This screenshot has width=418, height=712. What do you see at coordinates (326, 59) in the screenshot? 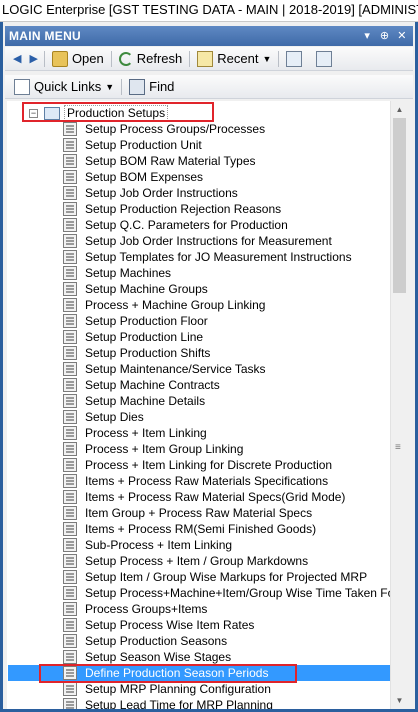
I see `remove-document-button` at bounding box center [326, 59].